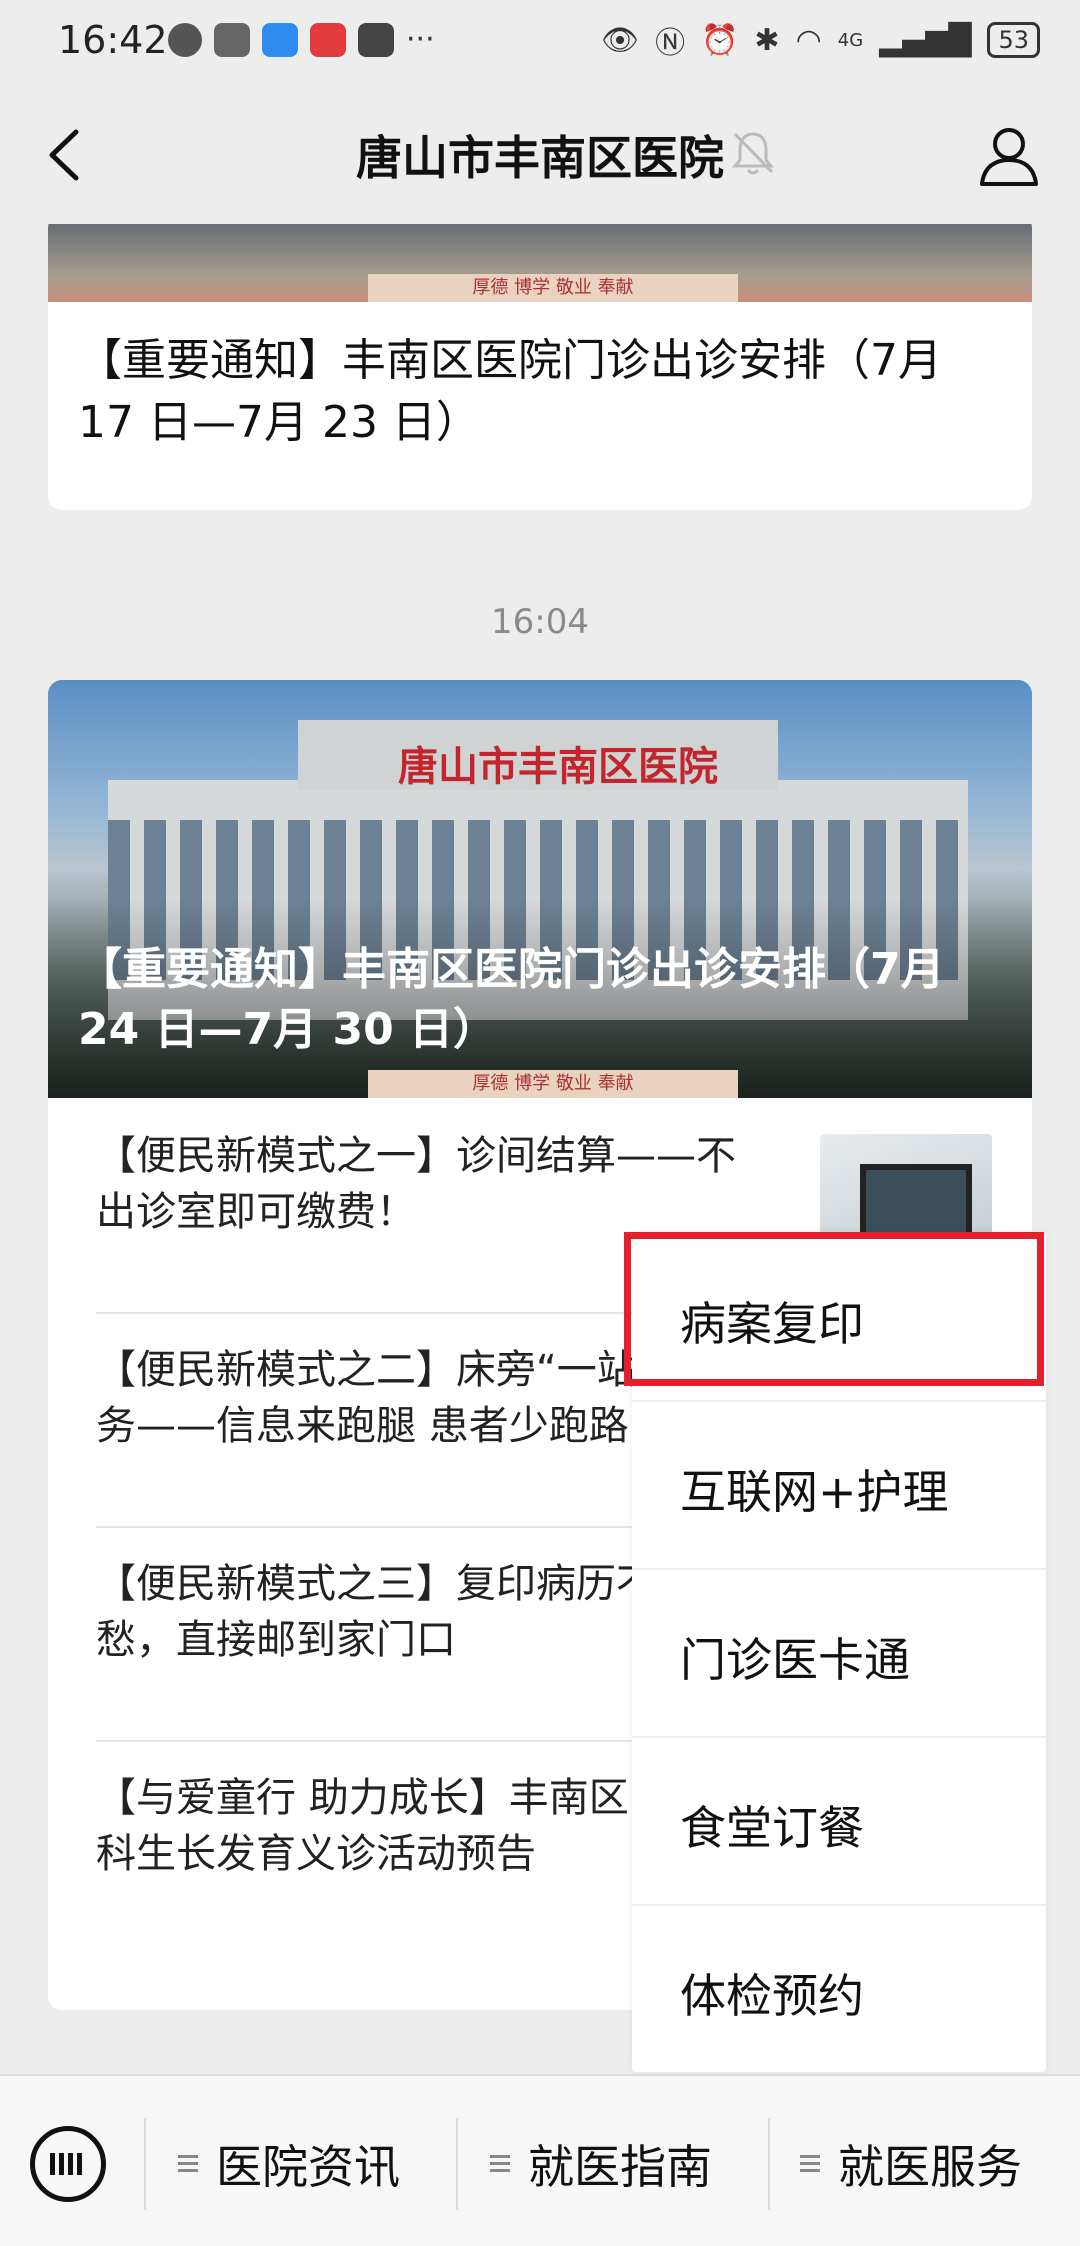 This screenshot has height=2246, width=1080. Describe the element at coordinates (540, 158) in the screenshot. I see `page-title: 唐山市丰南区医院` at that location.